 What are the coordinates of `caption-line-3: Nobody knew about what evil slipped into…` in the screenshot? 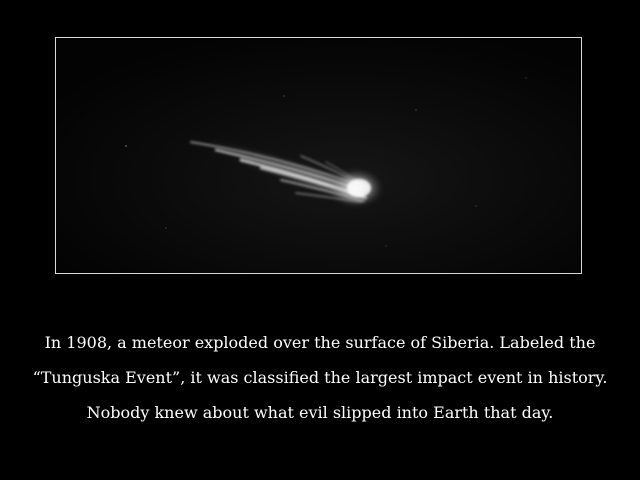 It's located at (320, 412).